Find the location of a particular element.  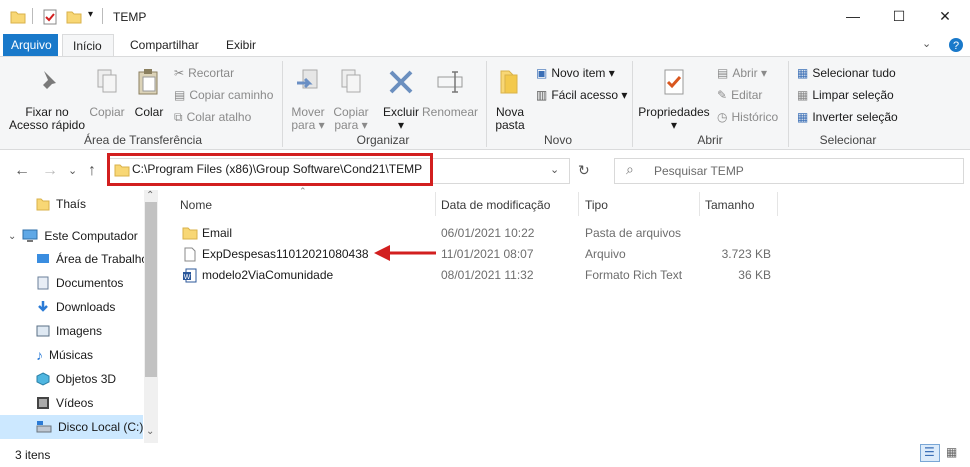

new-folder-button: Nova pasta is located at coordinates (510, 99).